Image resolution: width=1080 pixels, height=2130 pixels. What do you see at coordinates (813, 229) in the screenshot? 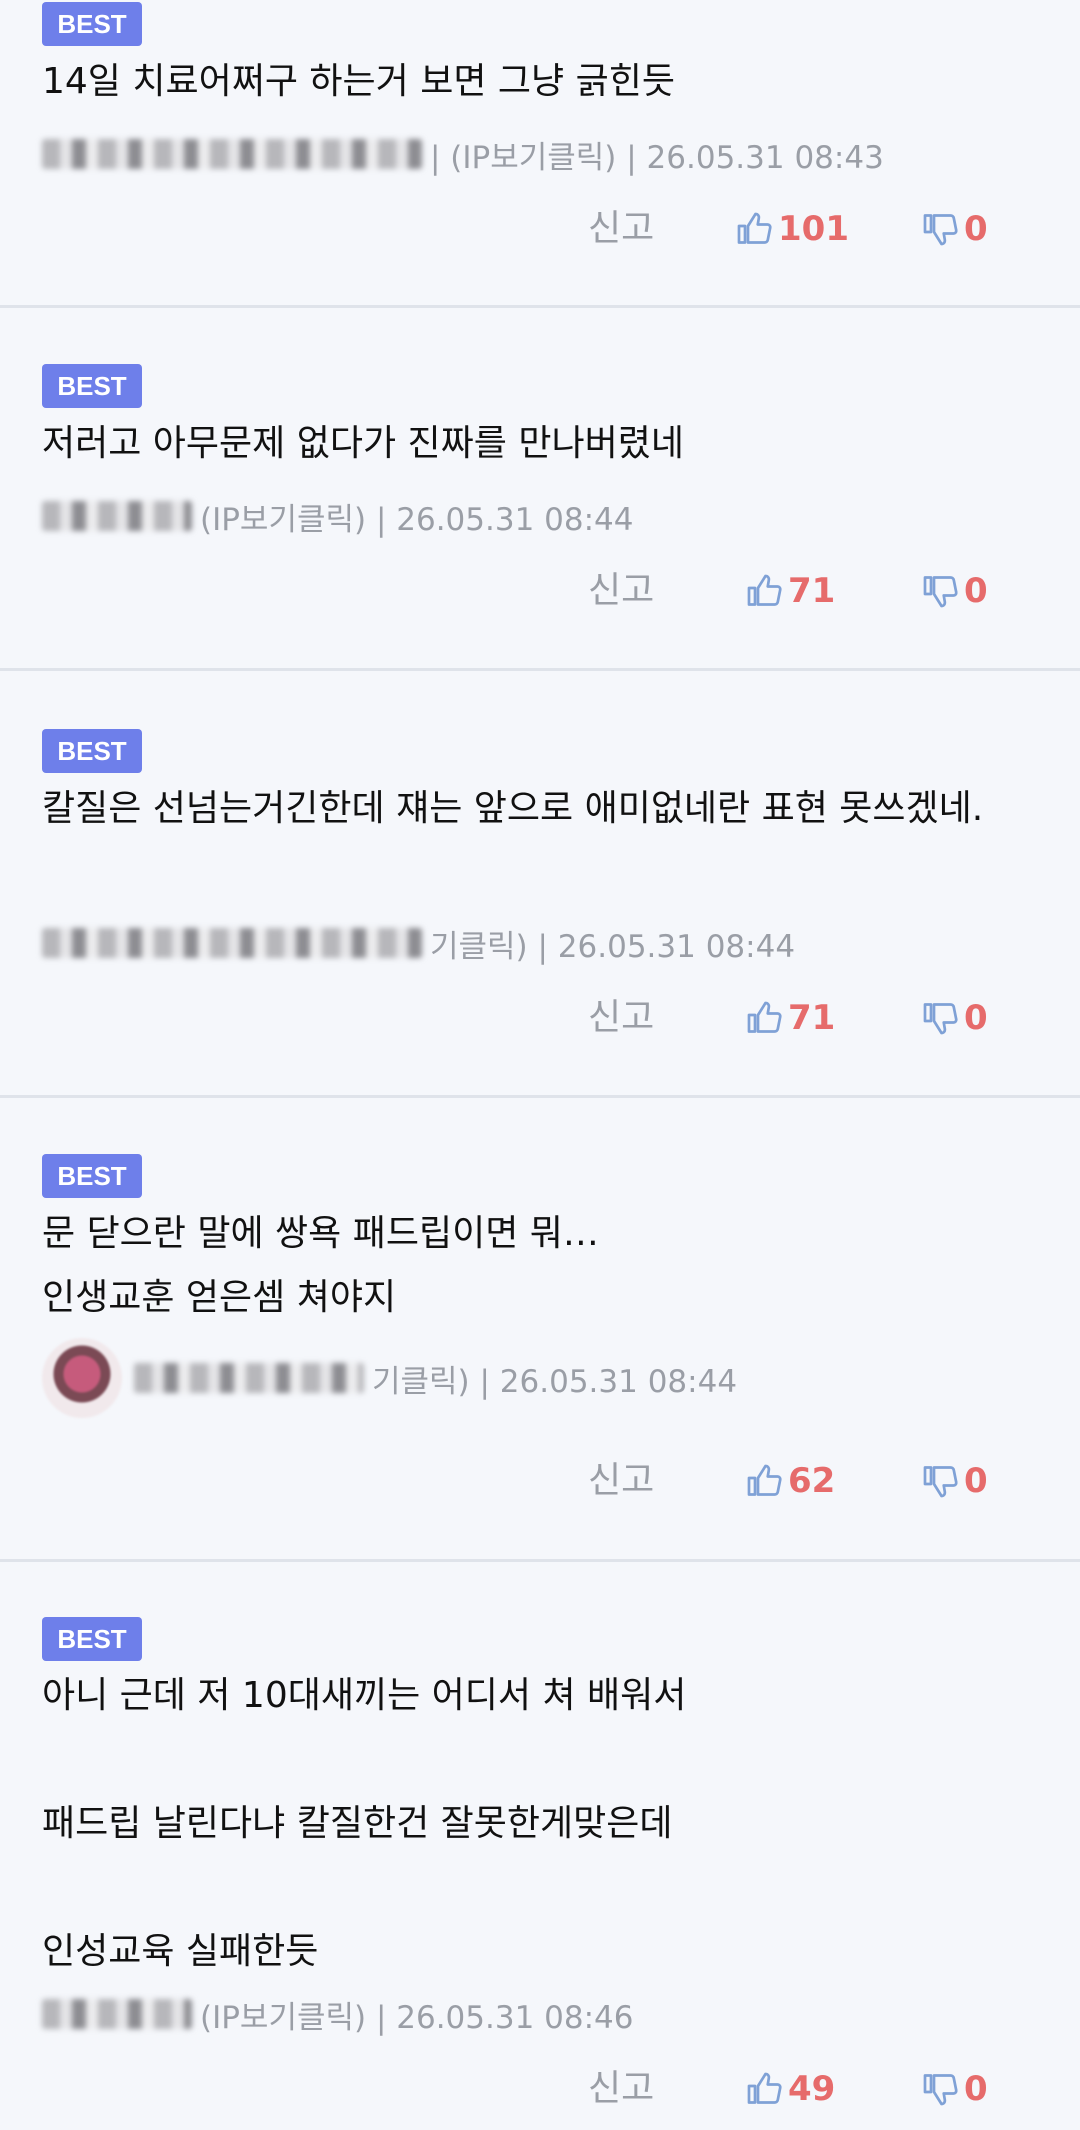
I see `like-count: 101` at bounding box center [813, 229].